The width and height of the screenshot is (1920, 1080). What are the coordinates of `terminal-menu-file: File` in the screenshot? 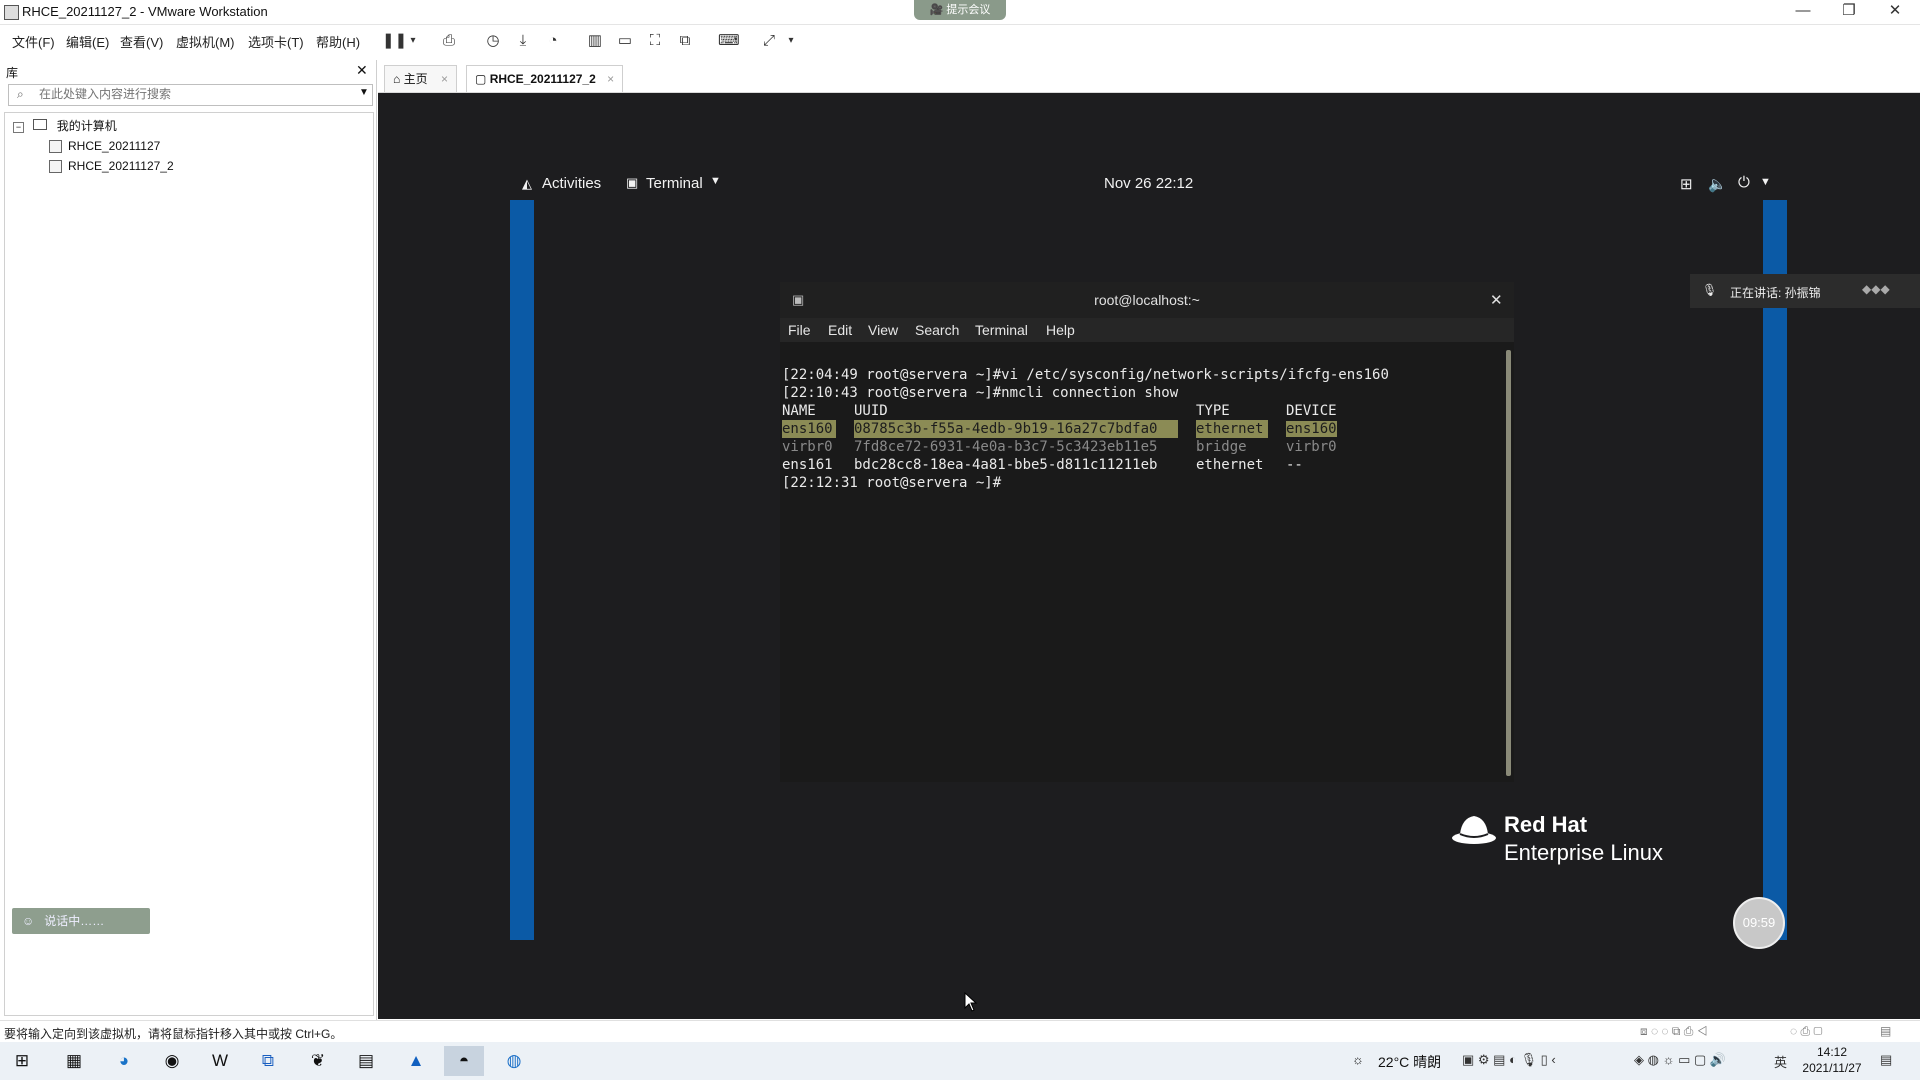 It's located at (799, 330).